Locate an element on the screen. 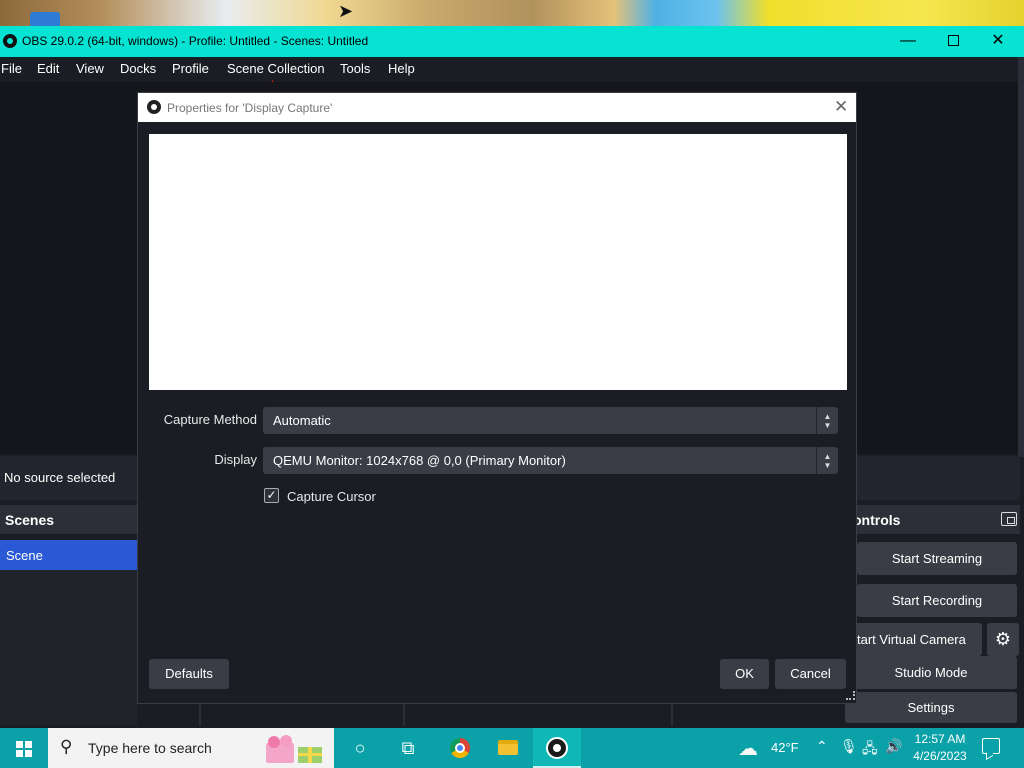  task-view-icon: ⧉ is located at coordinates (408, 748).